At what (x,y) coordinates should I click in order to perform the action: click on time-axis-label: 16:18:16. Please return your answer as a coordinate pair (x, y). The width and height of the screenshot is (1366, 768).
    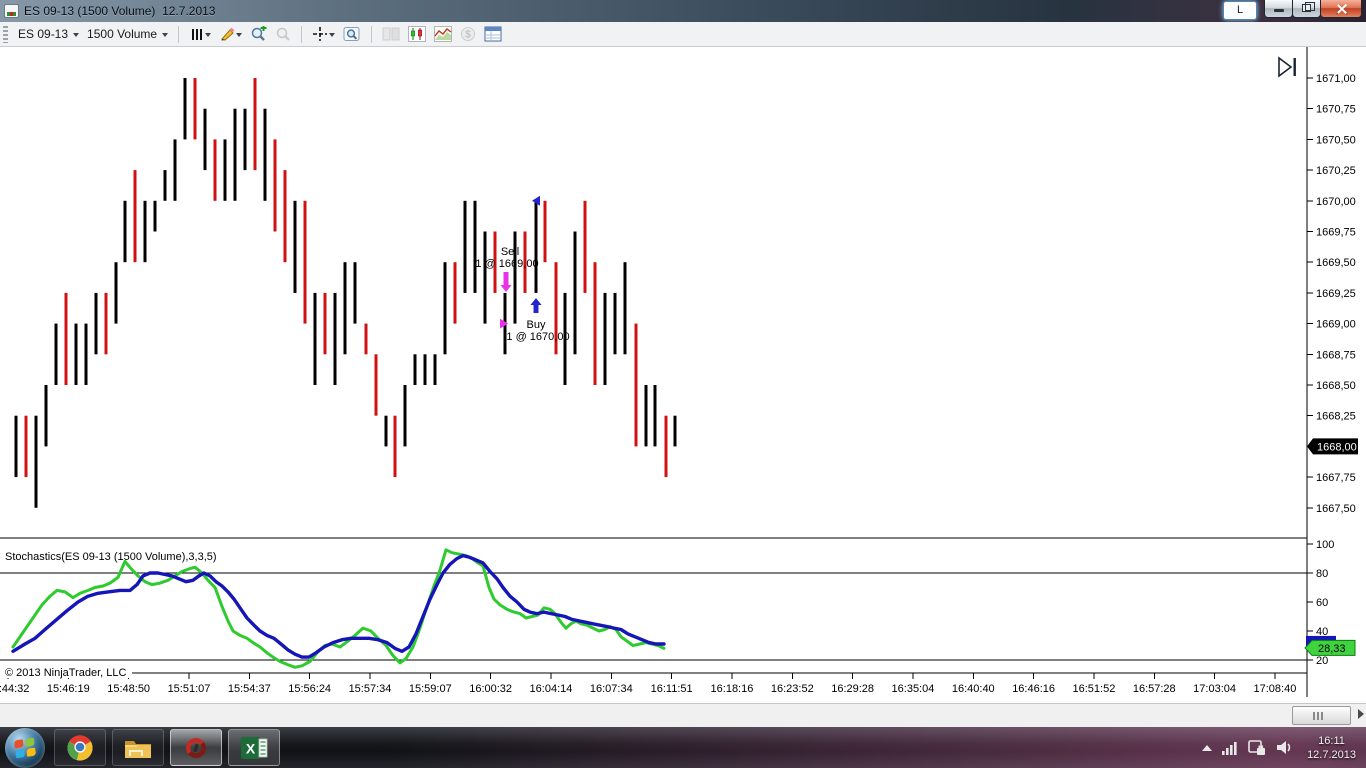
    Looking at the image, I should click on (732, 689).